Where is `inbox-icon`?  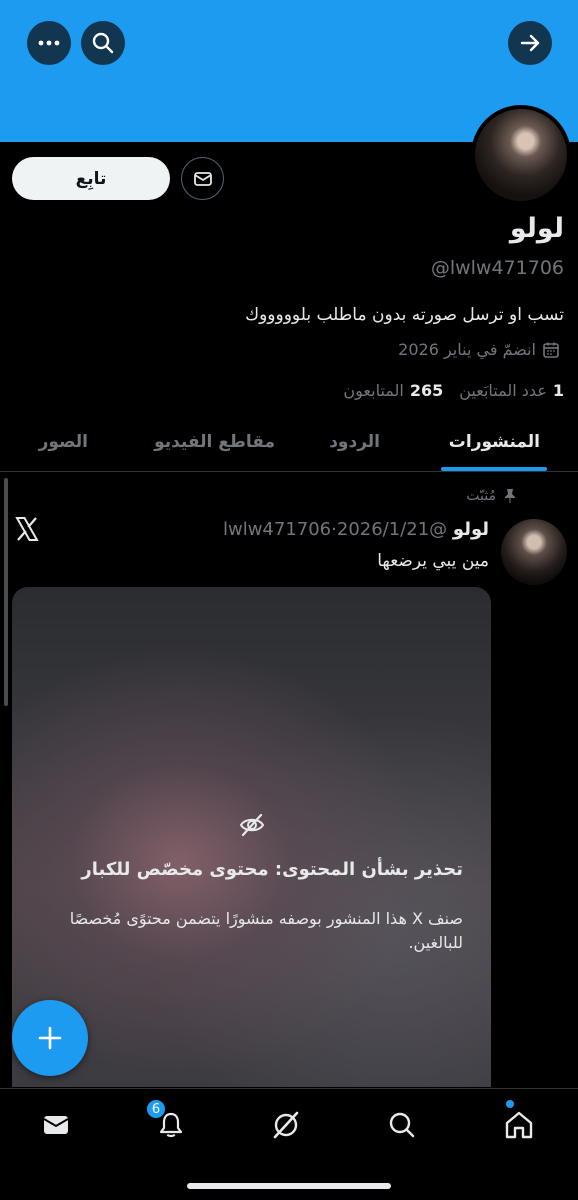
inbox-icon is located at coordinates (56, 1125).